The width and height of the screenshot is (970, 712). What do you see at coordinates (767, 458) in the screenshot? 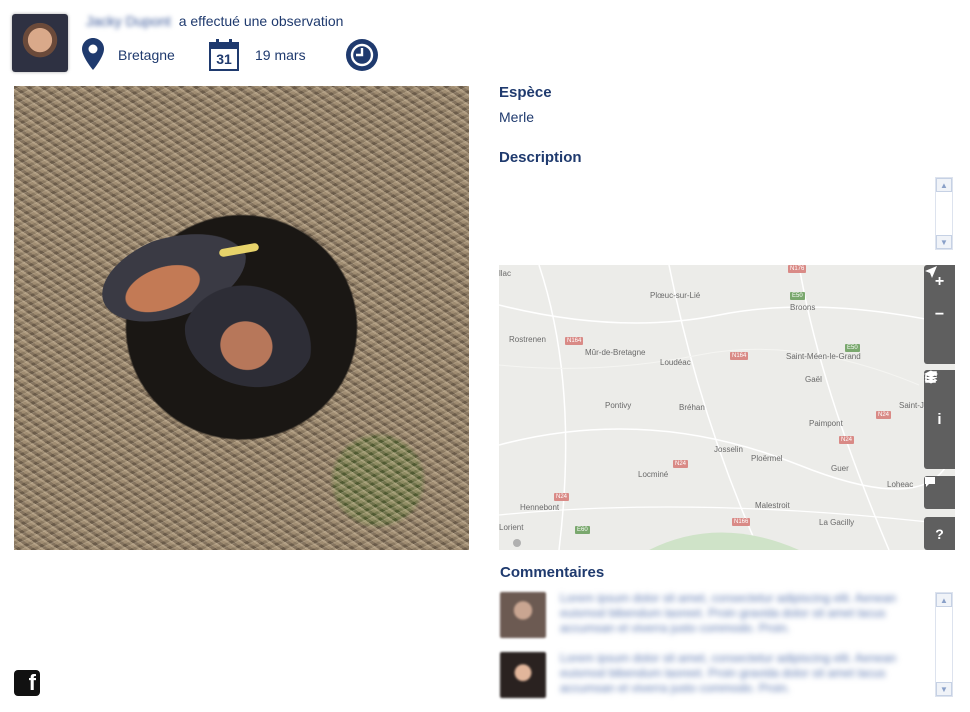
I see `map-town: Ploërmel` at bounding box center [767, 458].